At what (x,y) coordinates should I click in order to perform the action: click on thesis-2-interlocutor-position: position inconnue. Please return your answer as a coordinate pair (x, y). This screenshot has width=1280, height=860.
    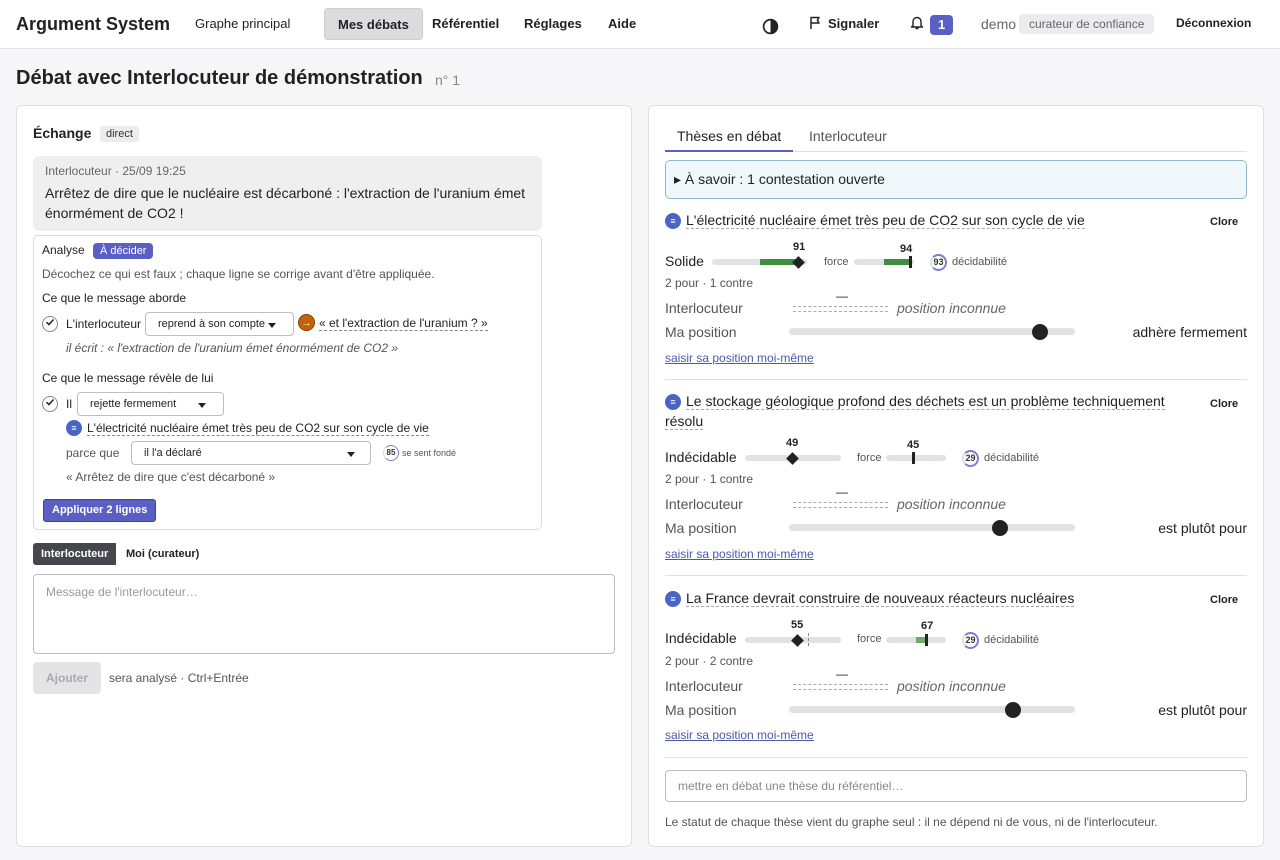
    Looking at the image, I should click on (951, 504).